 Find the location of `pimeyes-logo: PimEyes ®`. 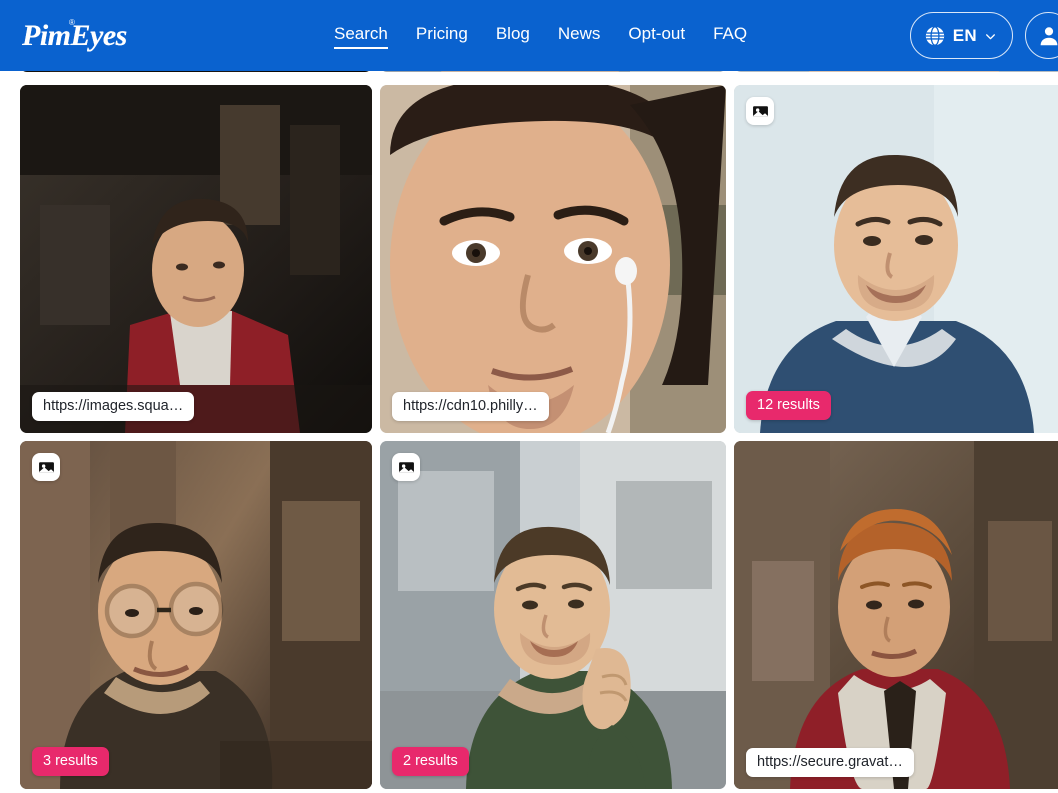

pimeyes-logo: PimEyes ® is located at coordinates (77, 36).